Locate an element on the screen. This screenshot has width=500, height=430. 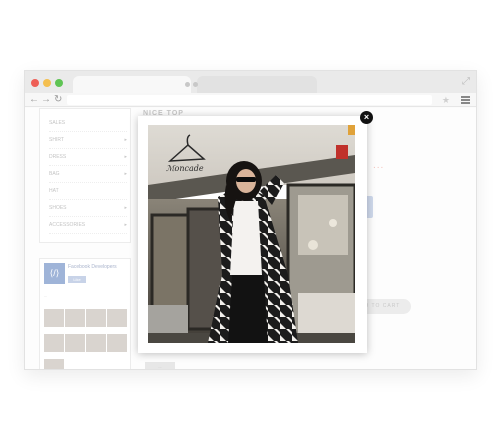
browser-titlebar: ⤢ is located at coordinates (250, 82).